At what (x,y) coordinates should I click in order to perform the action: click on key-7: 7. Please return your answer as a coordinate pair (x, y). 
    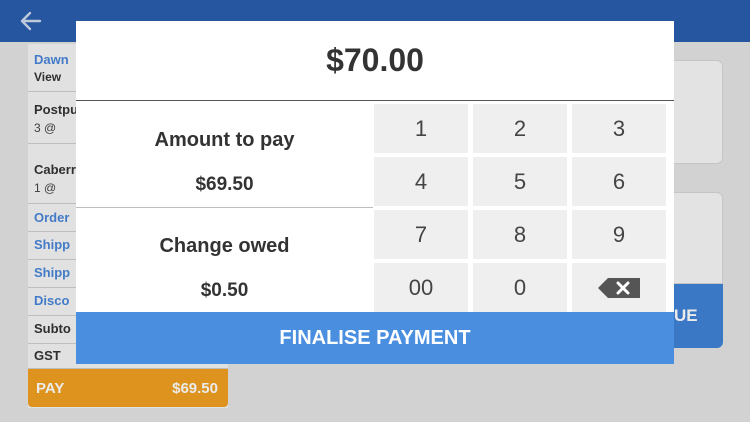
    Looking at the image, I should click on (421, 234).